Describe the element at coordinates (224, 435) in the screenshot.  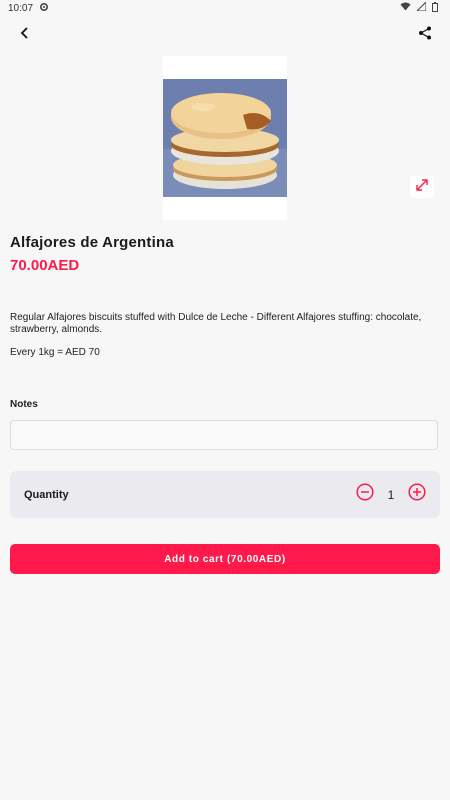
I see `notes-input` at that location.